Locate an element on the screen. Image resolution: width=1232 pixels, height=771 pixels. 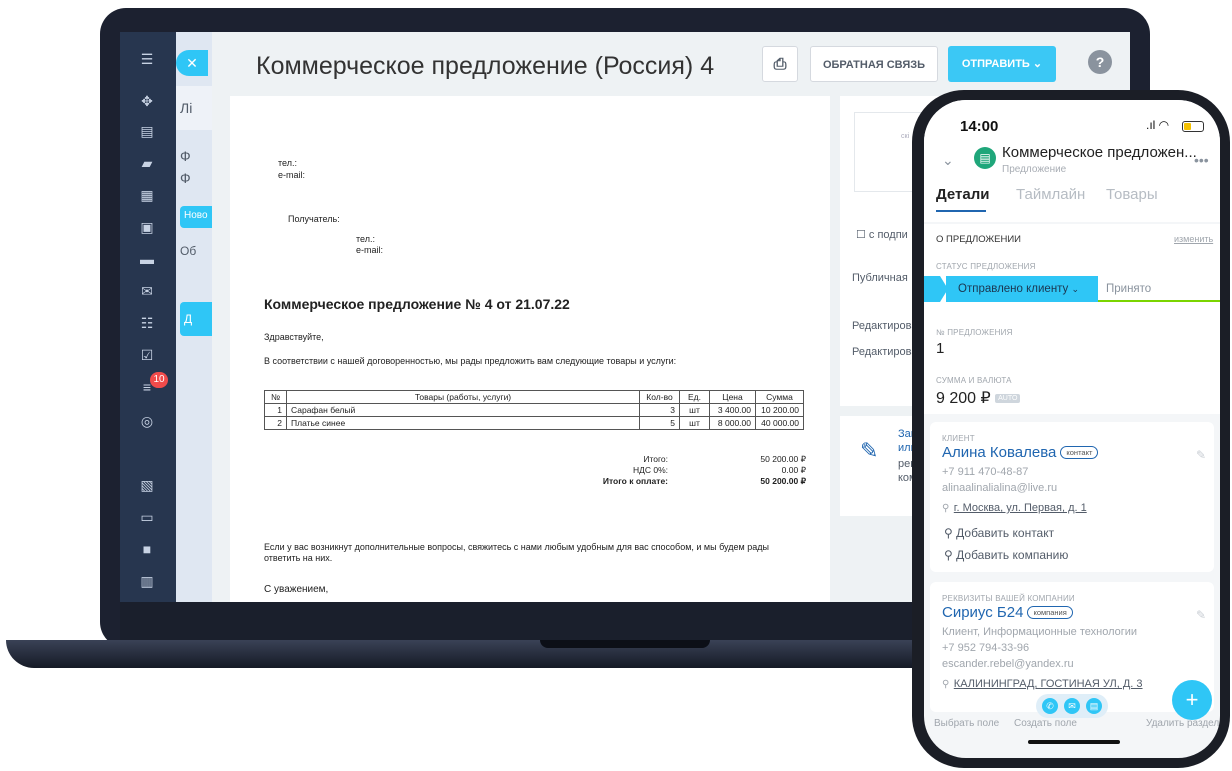
amount-field-label: СУММА И ВАЛЮТА is located at coordinates (974, 380).